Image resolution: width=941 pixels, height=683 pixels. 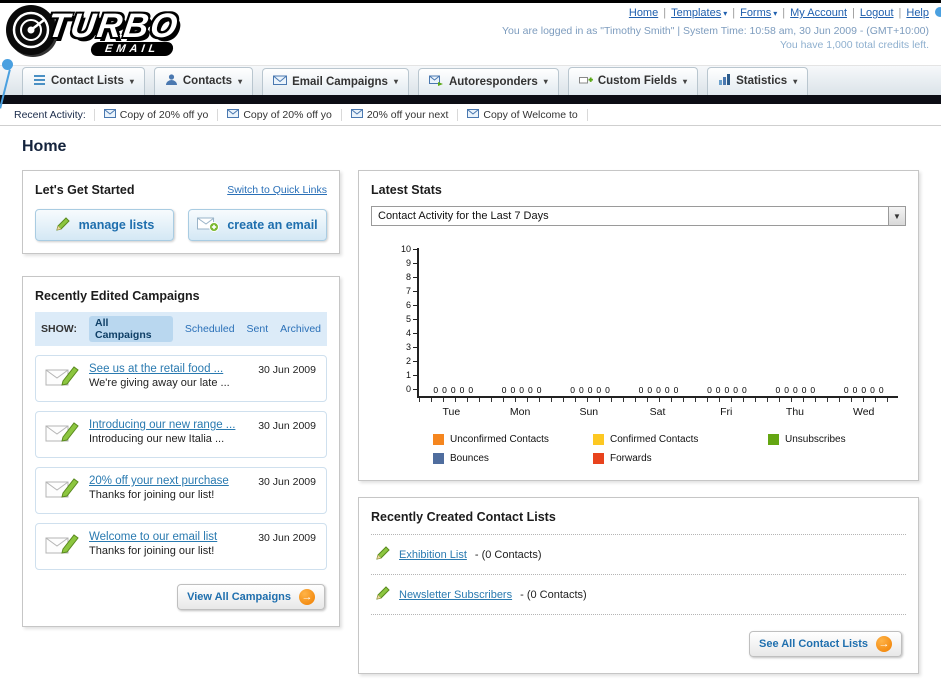 I want to click on legend-item: Unsubscribes, so click(x=833, y=439).